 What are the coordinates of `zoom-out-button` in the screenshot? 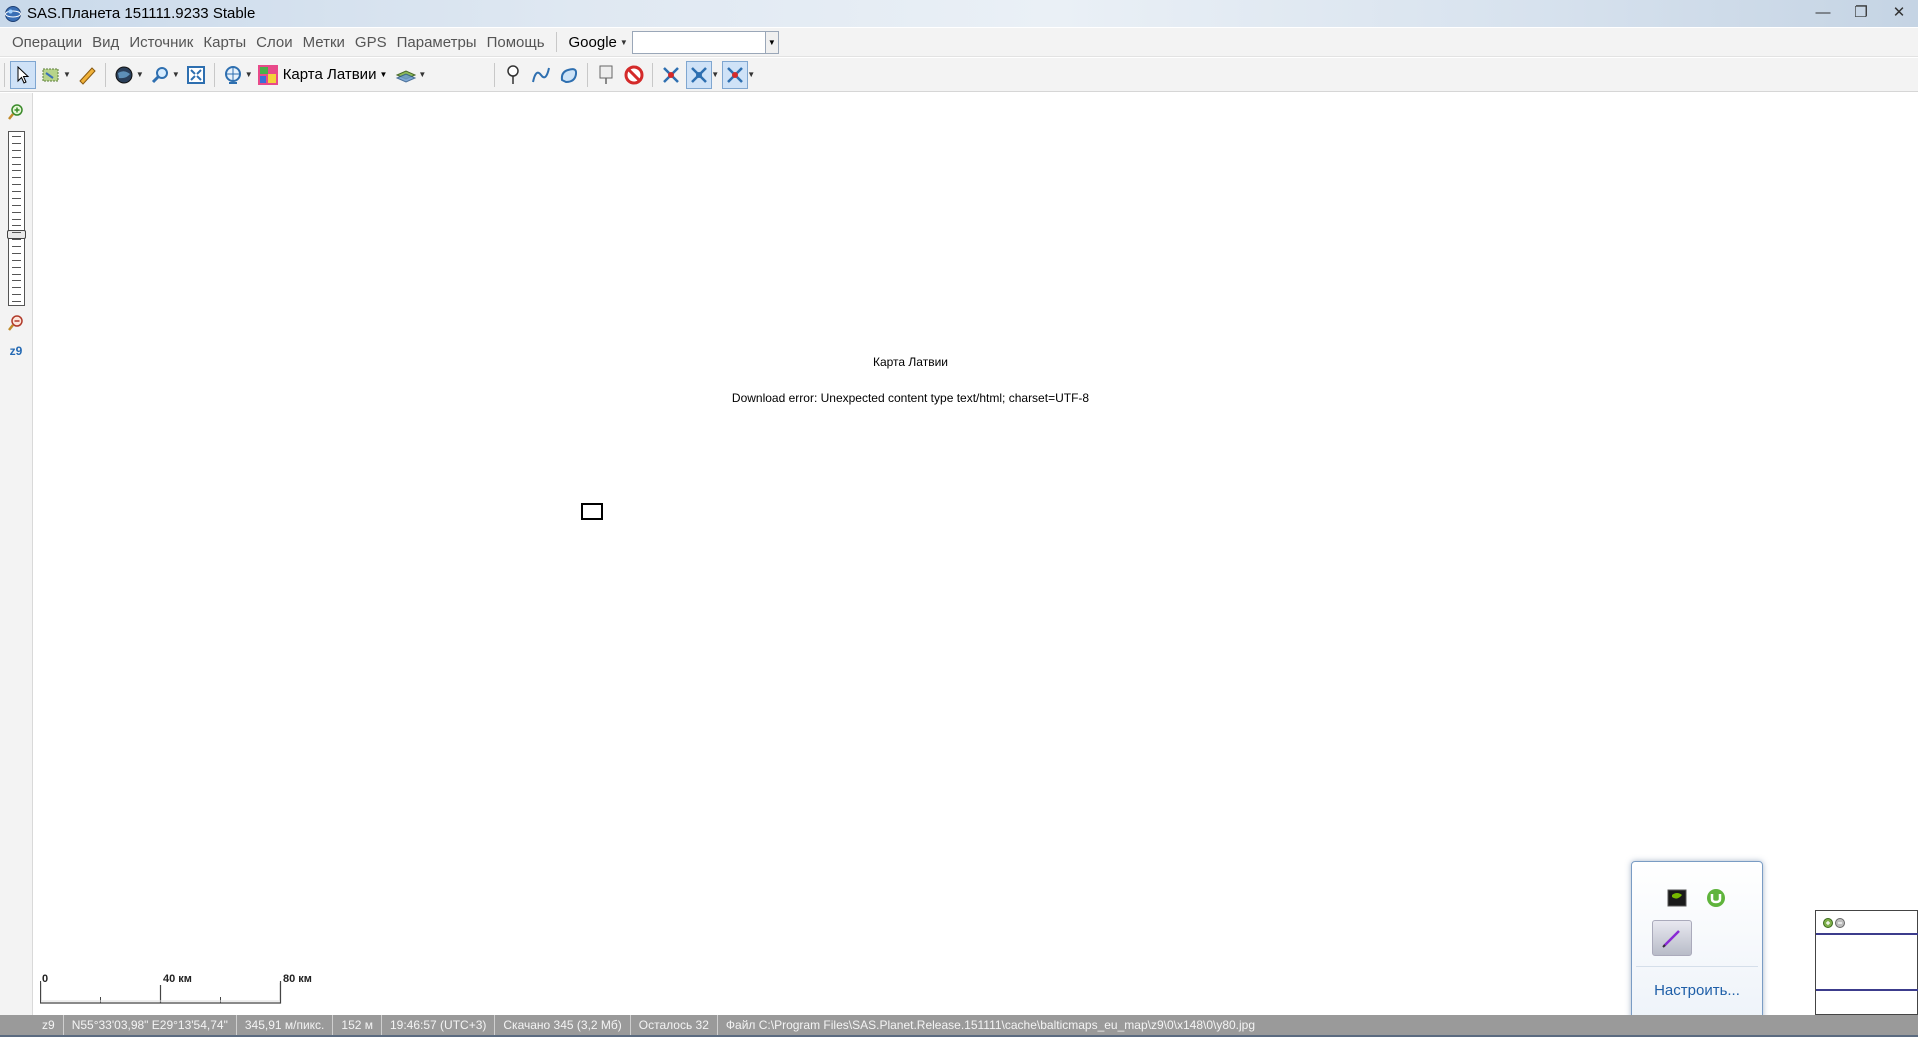 It's located at (16, 323).